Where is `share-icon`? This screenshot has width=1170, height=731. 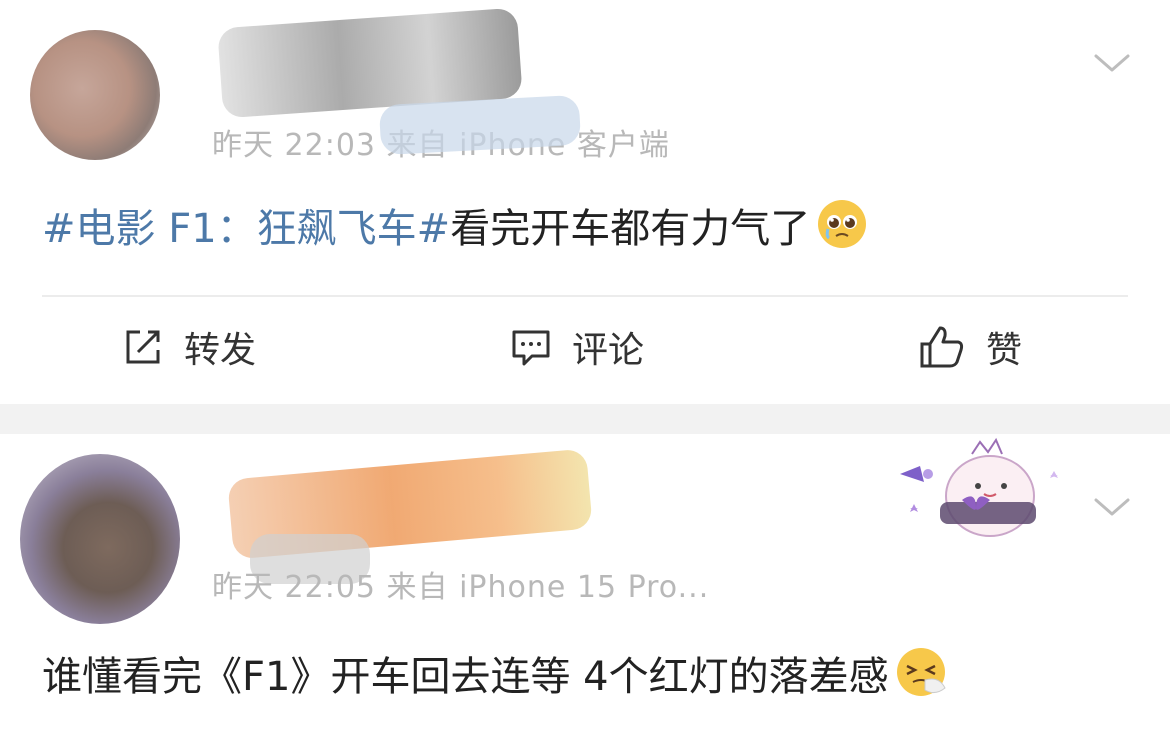 share-icon is located at coordinates (143, 347).